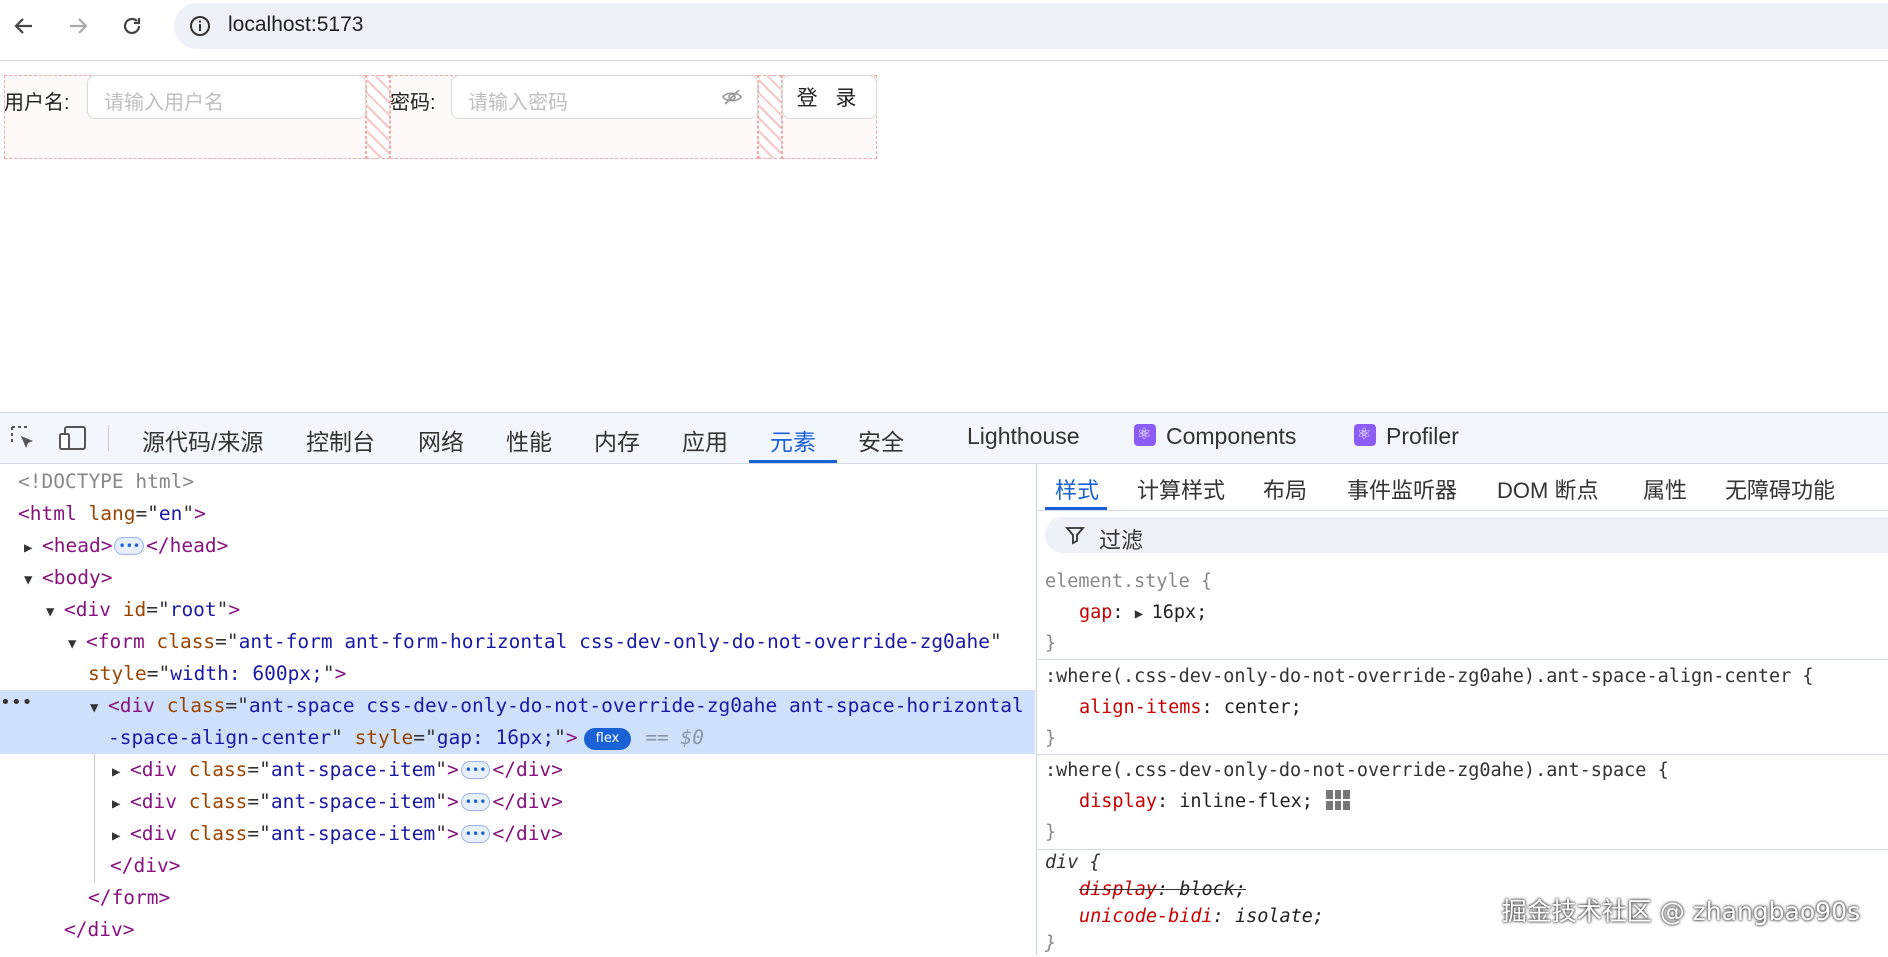 The image size is (1888, 957). Describe the element at coordinates (94, 818) in the screenshot. I see `tree-guide-line` at that location.